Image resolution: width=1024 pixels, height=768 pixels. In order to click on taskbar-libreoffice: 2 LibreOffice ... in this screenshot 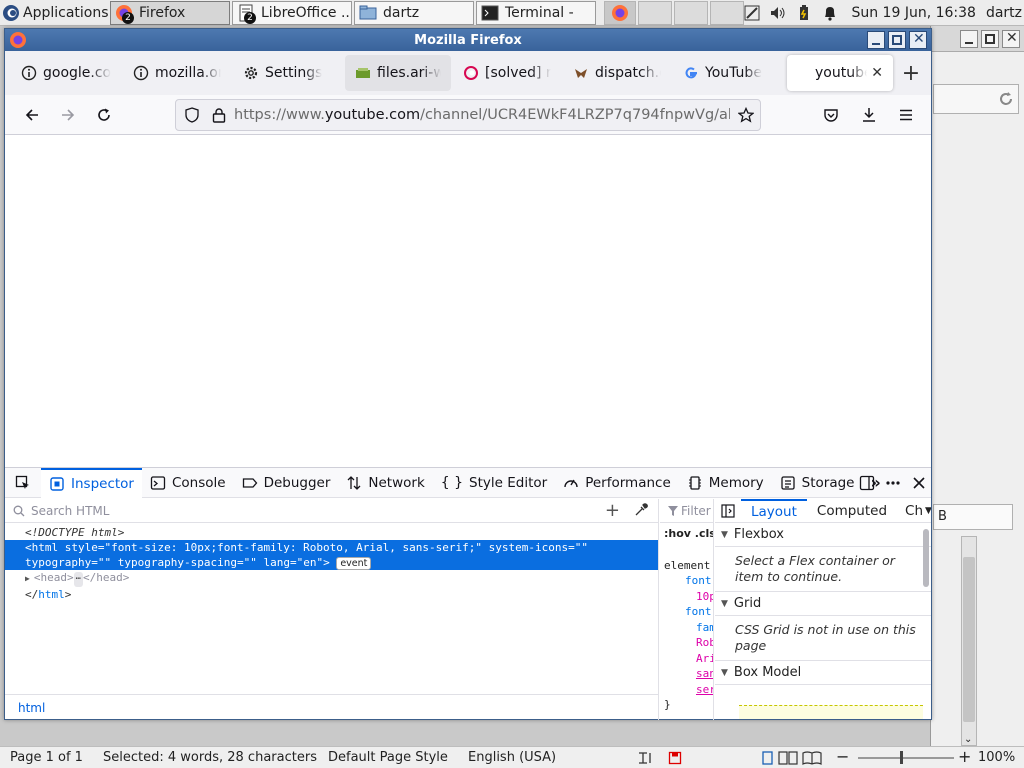, I will do `click(292, 12)`.